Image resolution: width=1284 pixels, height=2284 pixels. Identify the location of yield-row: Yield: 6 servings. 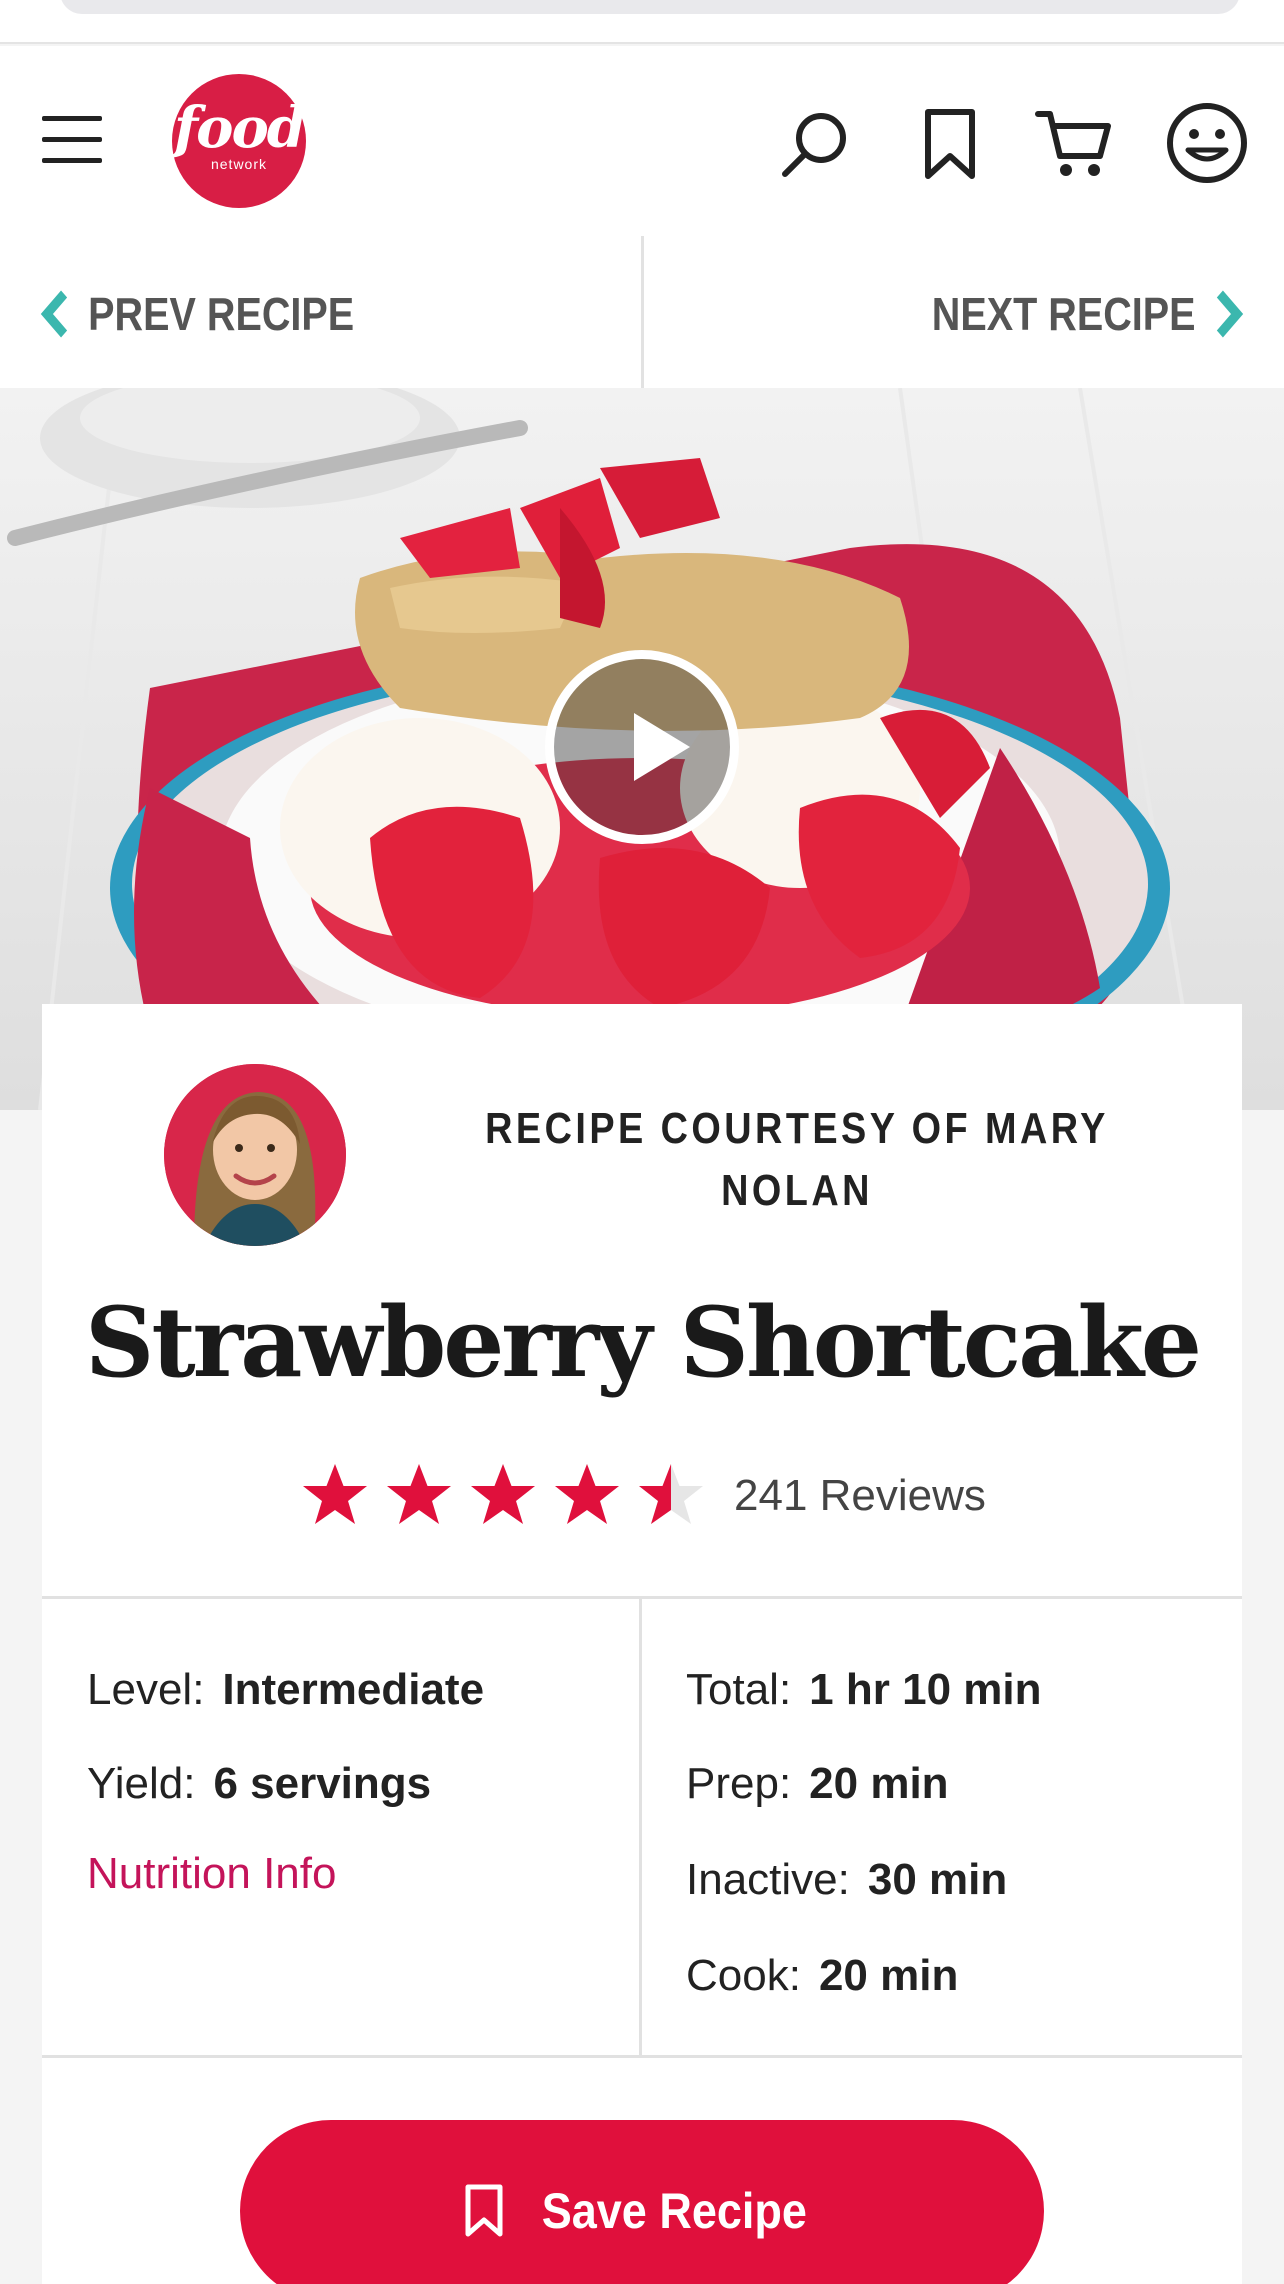
(259, 1784).